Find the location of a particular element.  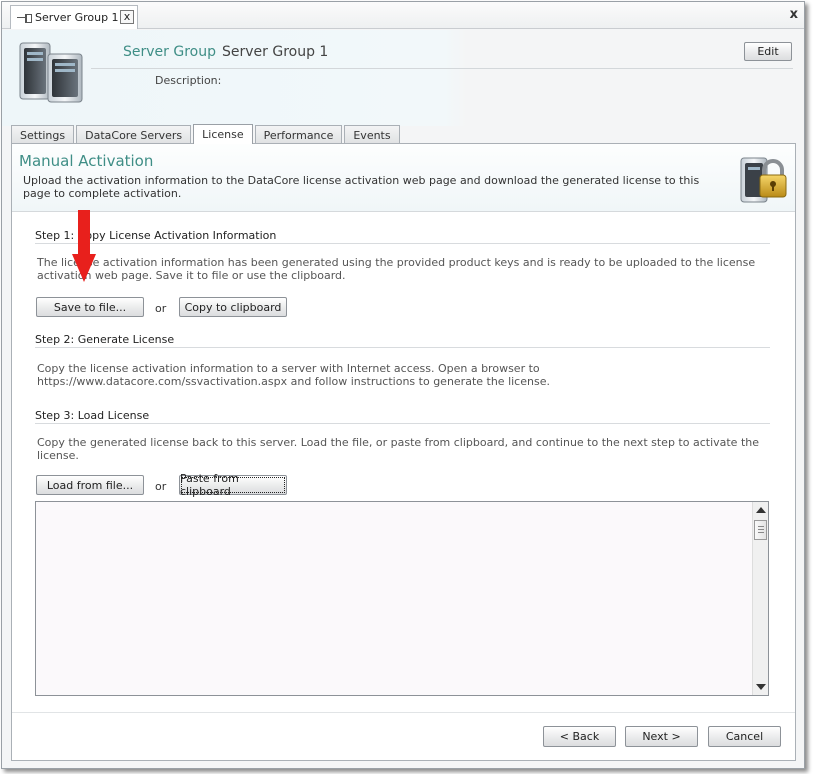

license-lock-icon is located at coordinates (763, 180).